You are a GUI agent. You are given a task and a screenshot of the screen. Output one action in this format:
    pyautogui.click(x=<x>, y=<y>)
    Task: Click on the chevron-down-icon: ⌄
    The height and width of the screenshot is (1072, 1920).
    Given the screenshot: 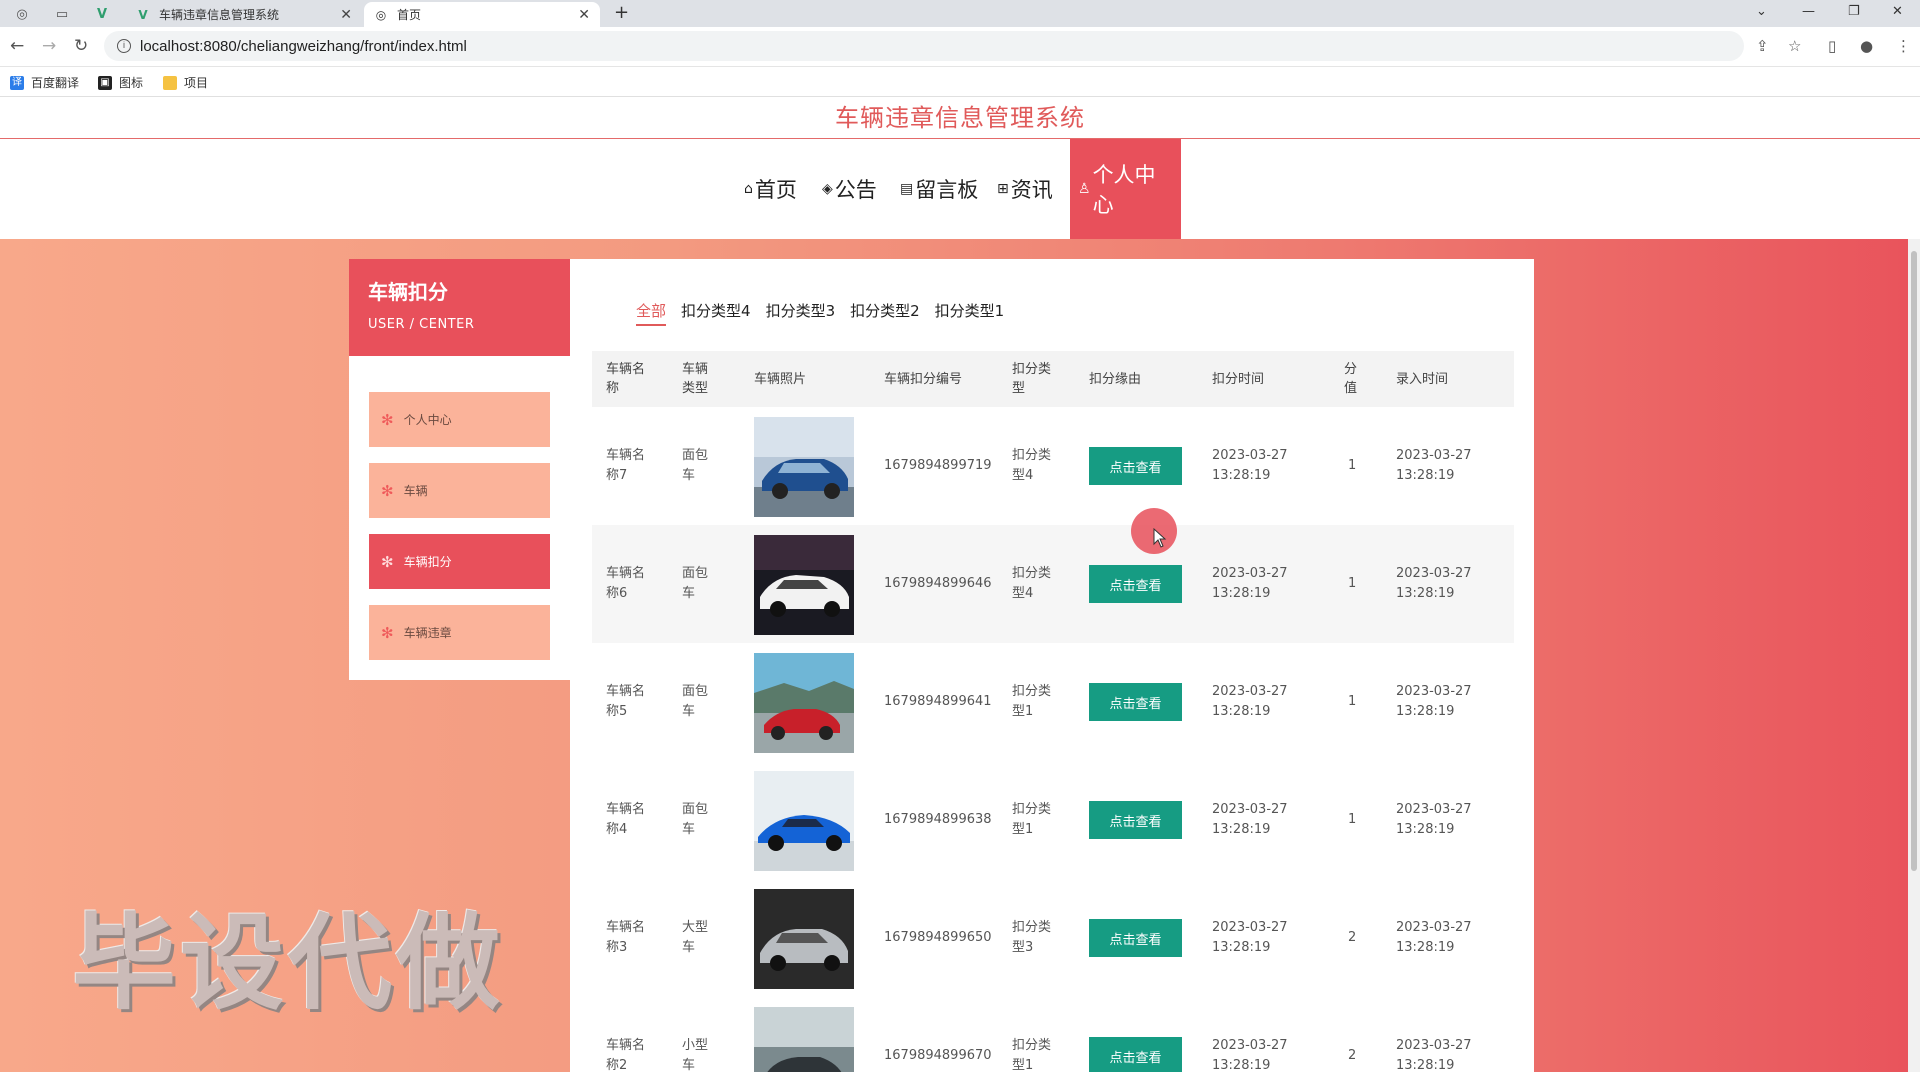 What is the action you would take?
    pyautogui.click(x=1761, y=11)
    